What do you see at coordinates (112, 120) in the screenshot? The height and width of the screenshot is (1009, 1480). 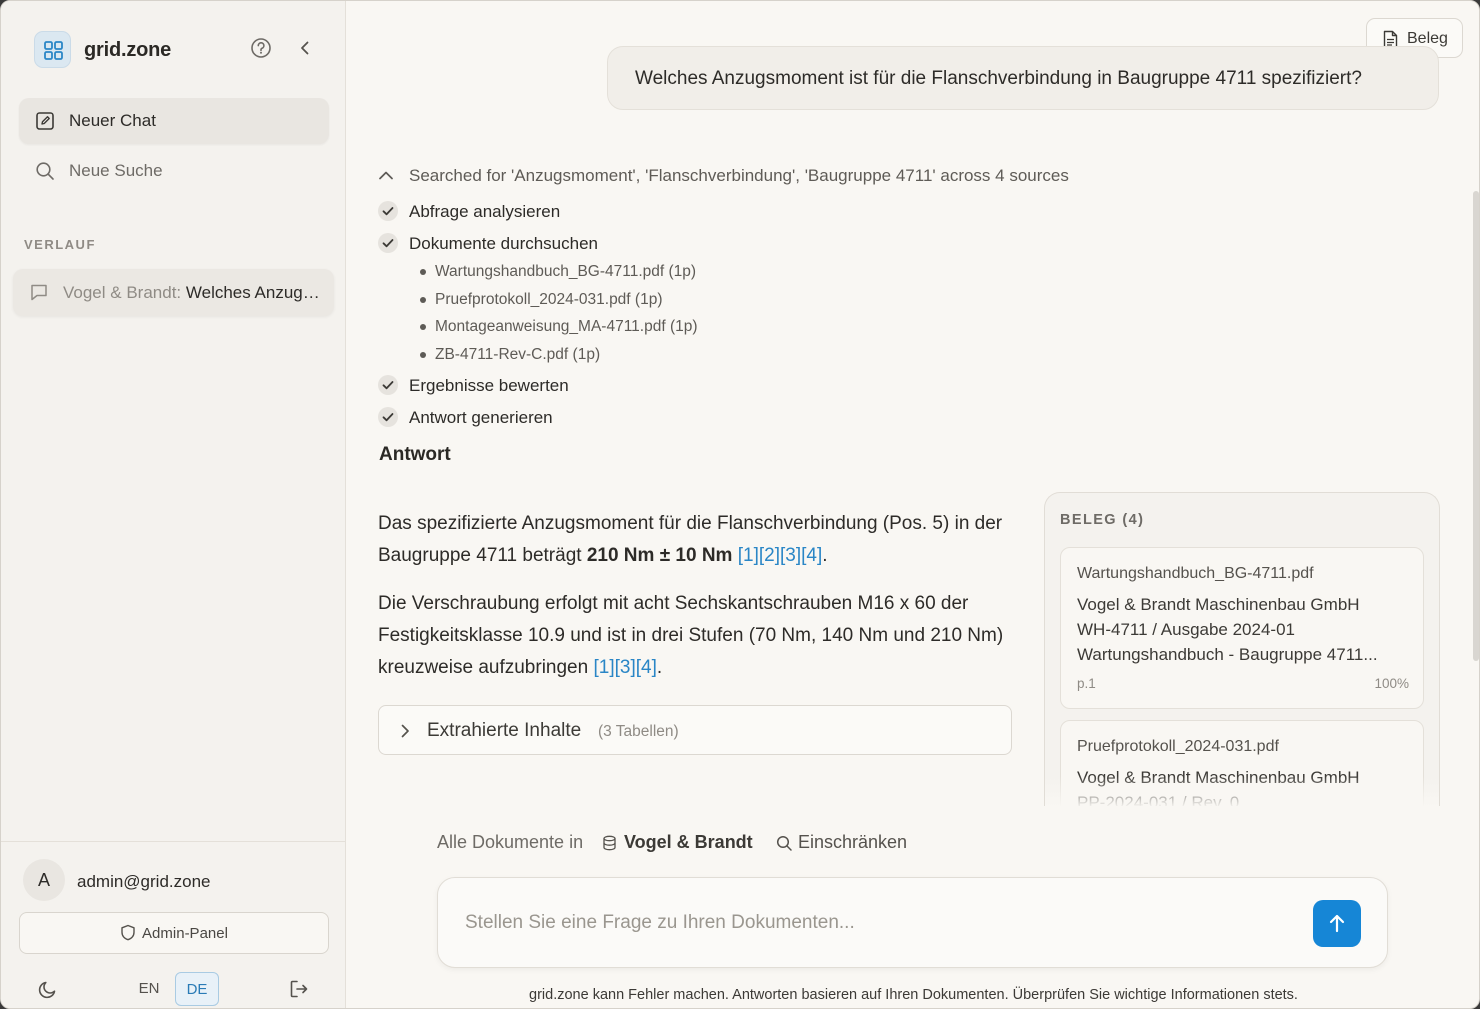 I see `new-chat-label: Neuer Chat` at bounding box center [112, 120].